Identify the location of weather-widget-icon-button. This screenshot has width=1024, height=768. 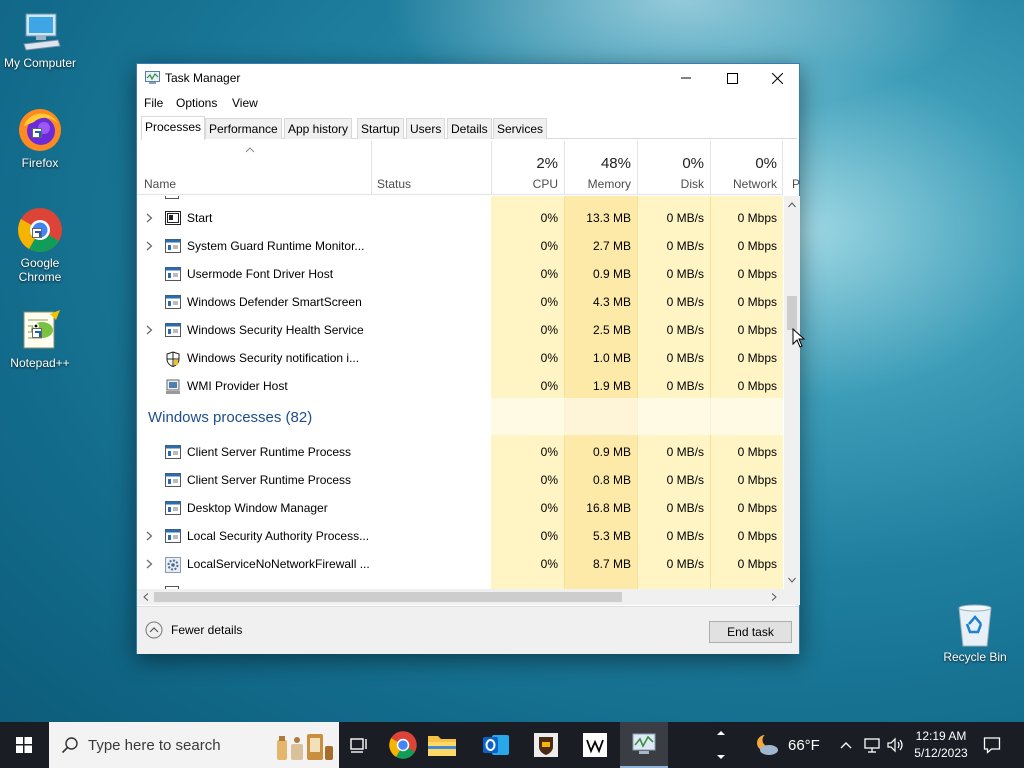
(767, 745).